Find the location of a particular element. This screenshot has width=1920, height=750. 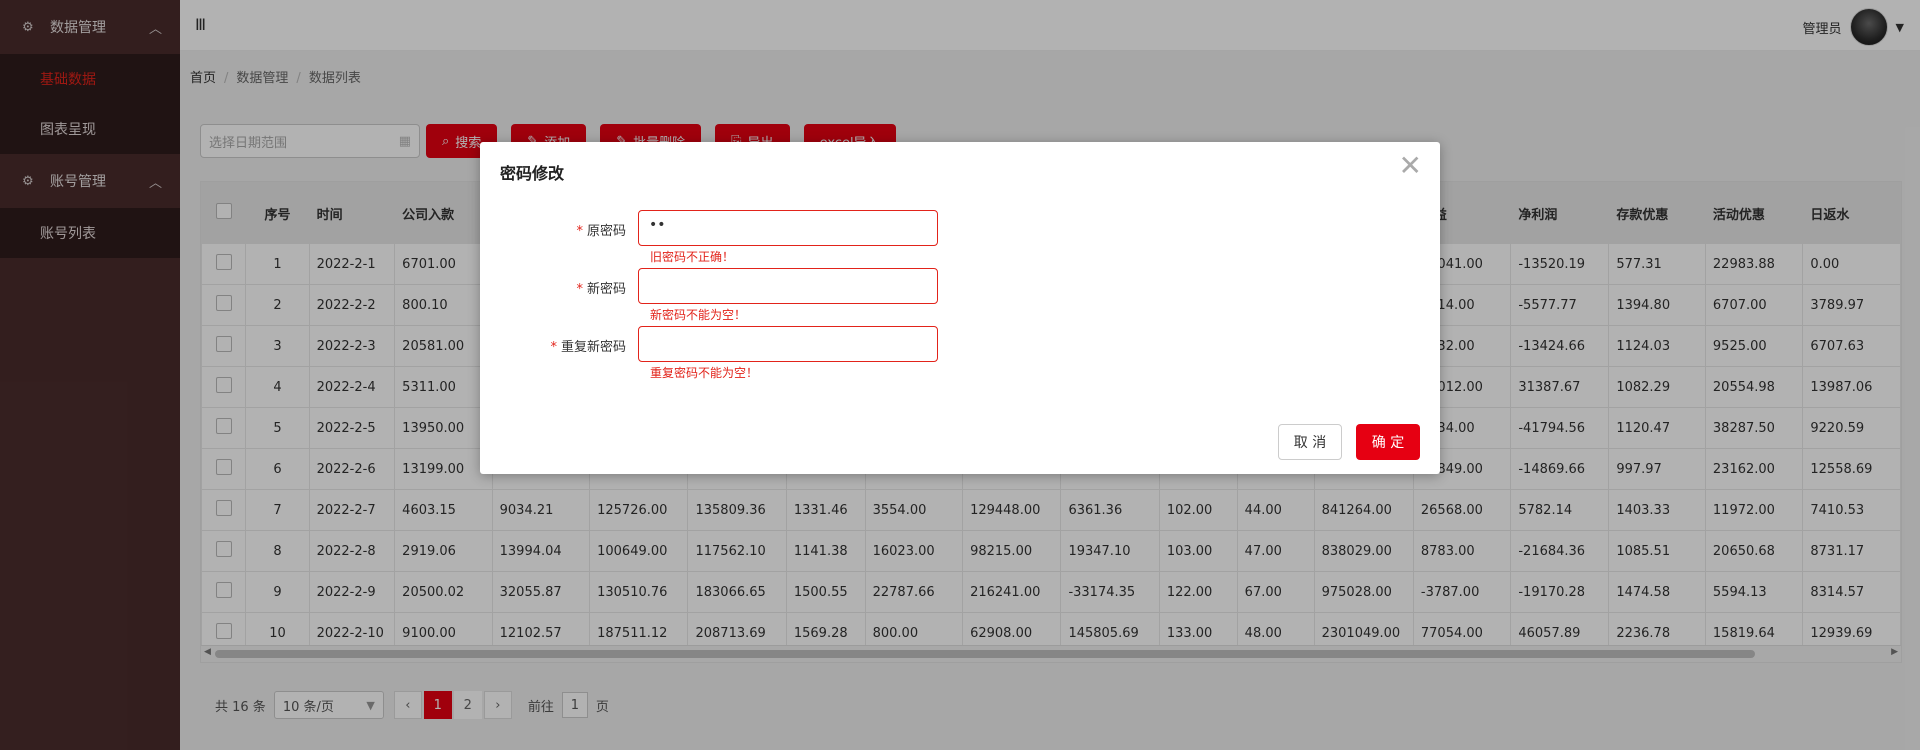

old-password-row: * 原密码 •• is located at coordinates (709, 228).